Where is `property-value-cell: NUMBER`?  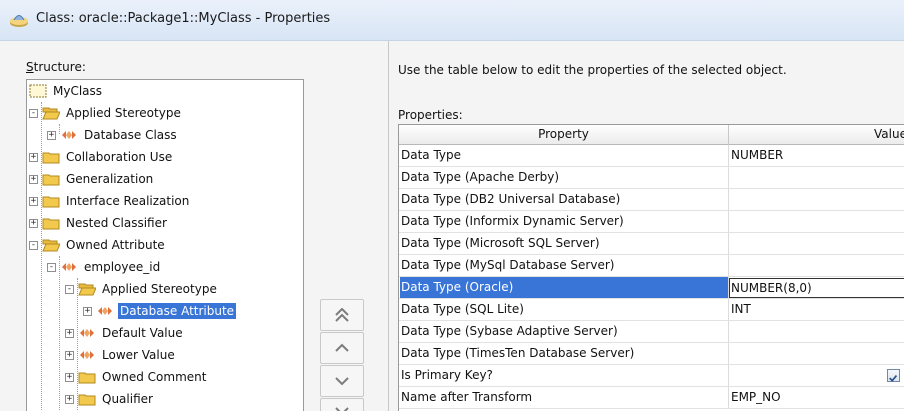
property-value-cell: NUMBER is located at coordinates (816, 155).